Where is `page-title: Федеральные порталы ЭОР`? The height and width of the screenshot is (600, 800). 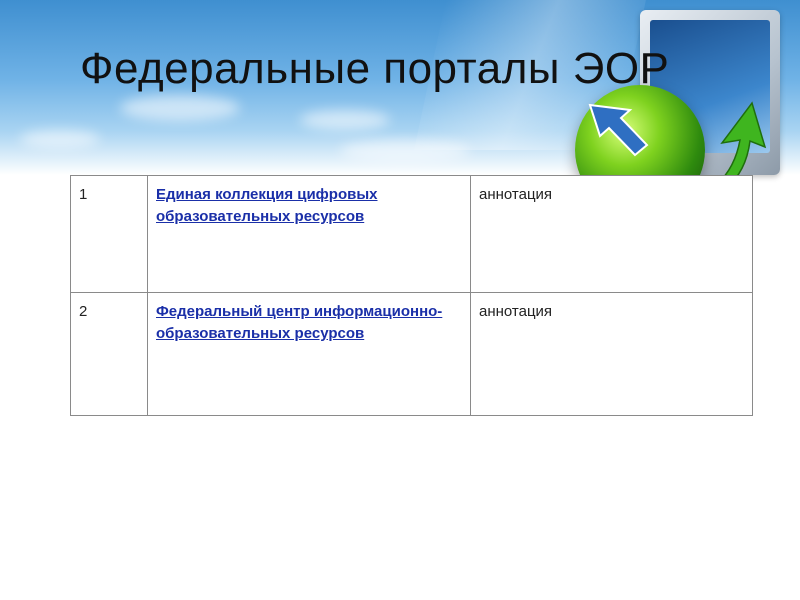
page-title: Федеральные порталы ЭОР is located at coordinates (375, 68).